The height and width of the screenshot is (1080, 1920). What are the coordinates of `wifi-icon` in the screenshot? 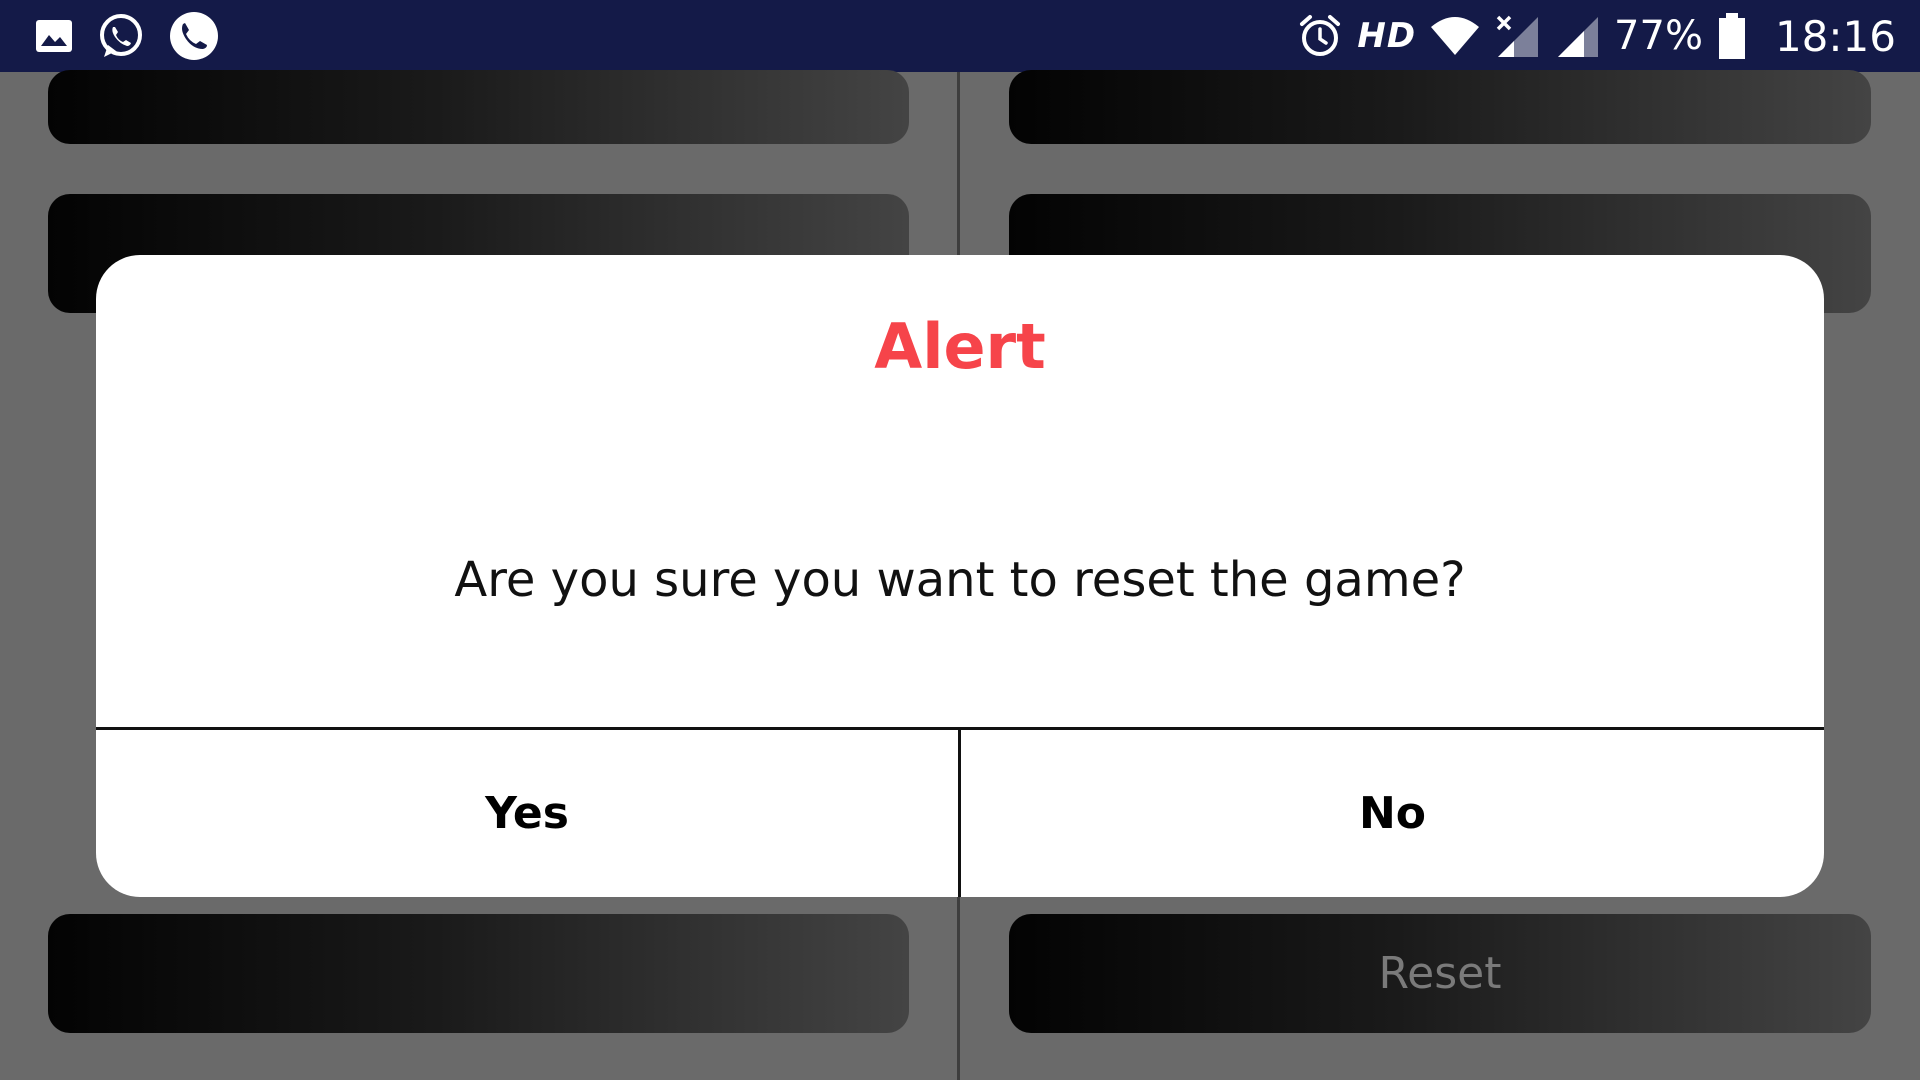 It's located at (1455, 36).